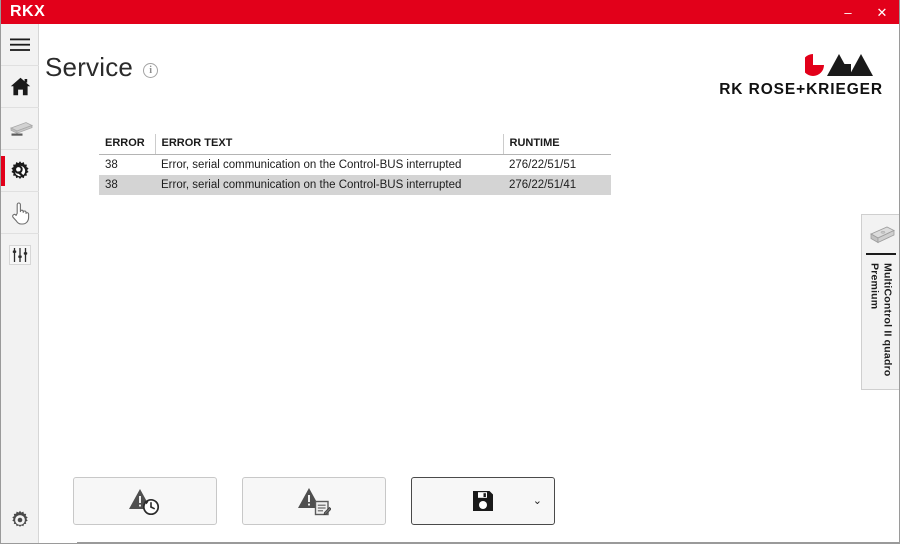  What do you see at coordinates (881, 320) in the screenshot?
I see `device-panel-label: MultiControl II quadro Premium` at bounding box center [881, 320].